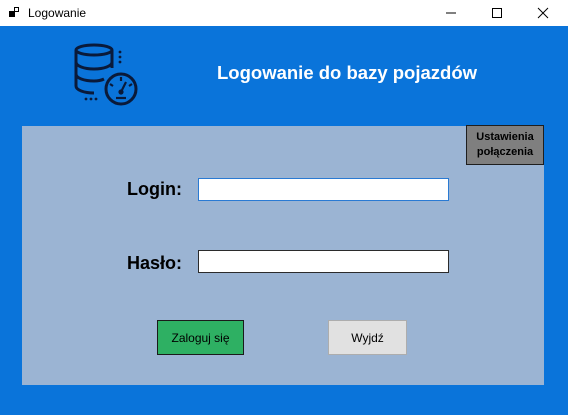 Image resolution: width=568 pixels, height=415 pixels. What do you see at coordinates (106, 74) in the screenshot?
I see `database-gauge-icon` at bounding box center [106, 74].